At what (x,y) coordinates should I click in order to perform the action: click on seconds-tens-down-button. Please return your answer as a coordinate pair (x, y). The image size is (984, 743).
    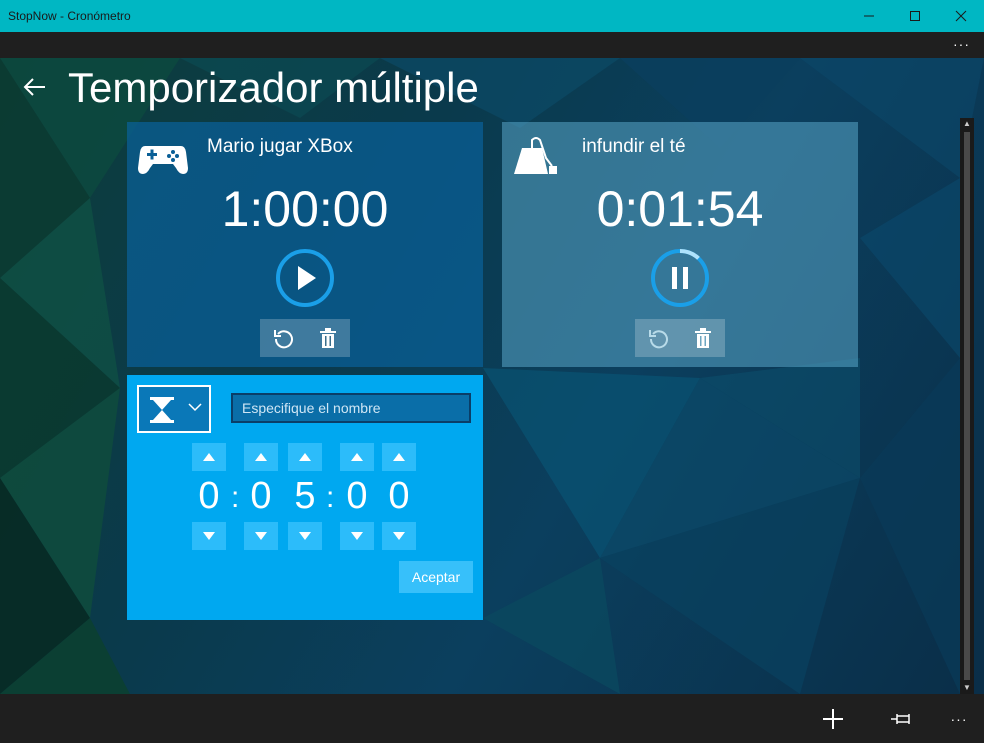
    Looking at the image, I should click on (357, 536).